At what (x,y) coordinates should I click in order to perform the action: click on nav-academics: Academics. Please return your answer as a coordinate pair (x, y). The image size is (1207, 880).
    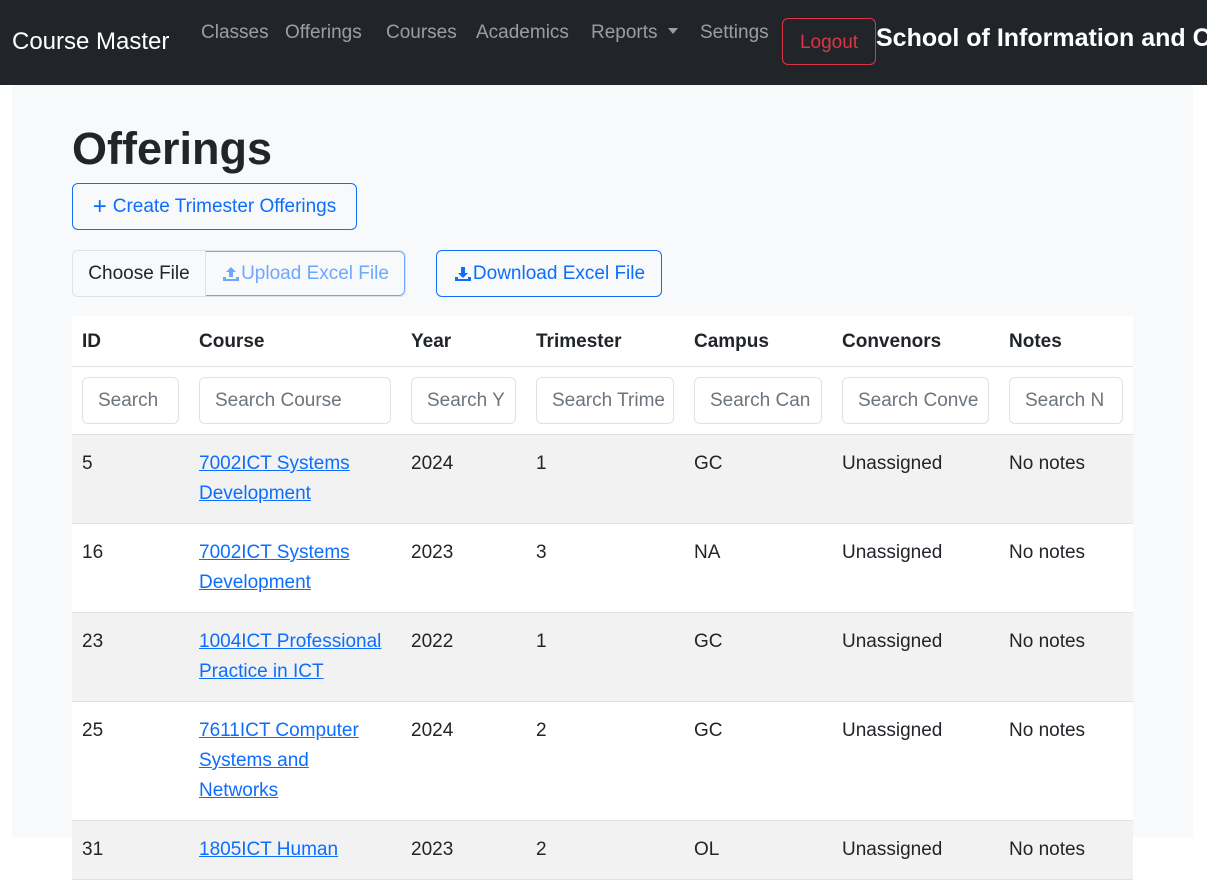
    Looking at the image, I should click on (522, 33).